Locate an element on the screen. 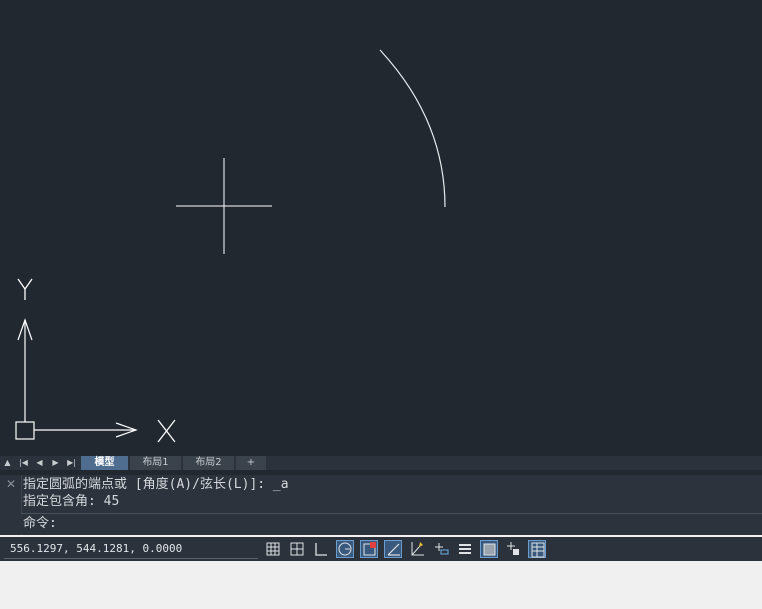 This screenshot has width=762, height=609. ucs-icon is located at coordinates (95, 360).